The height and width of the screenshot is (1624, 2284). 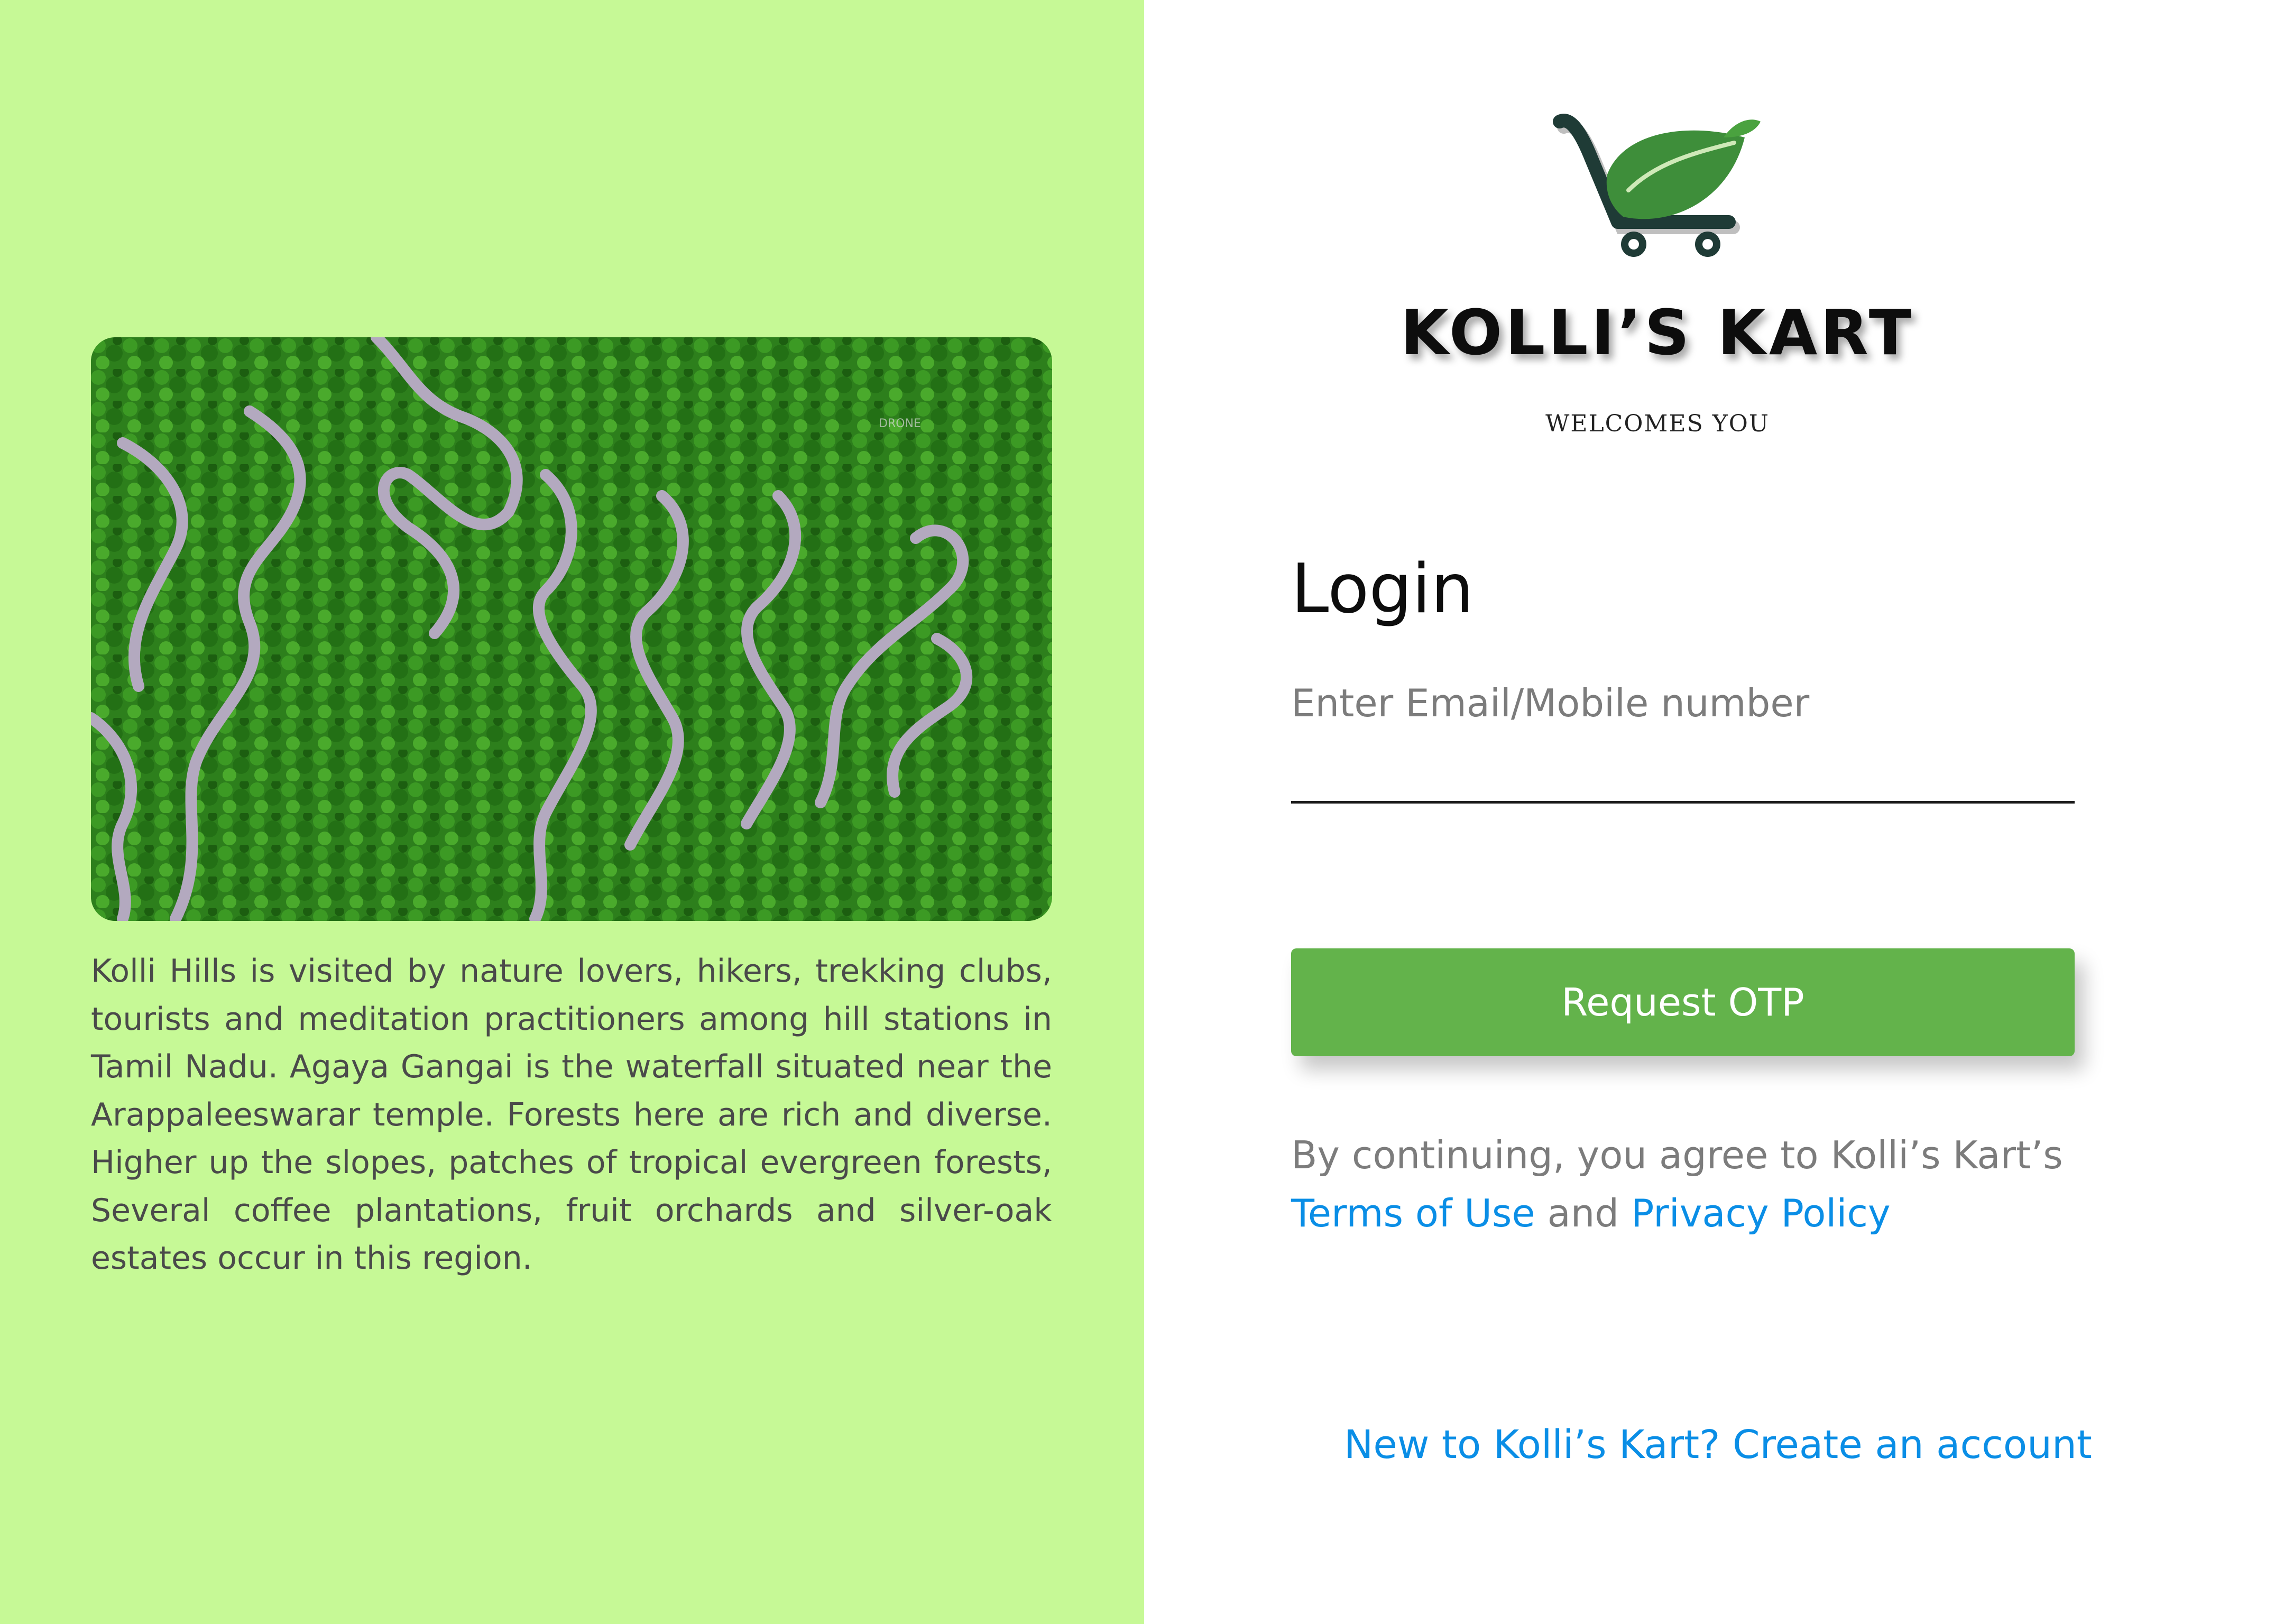 I want to click on request-otp-button: Request OTP, so click(x=1683, y=1002).